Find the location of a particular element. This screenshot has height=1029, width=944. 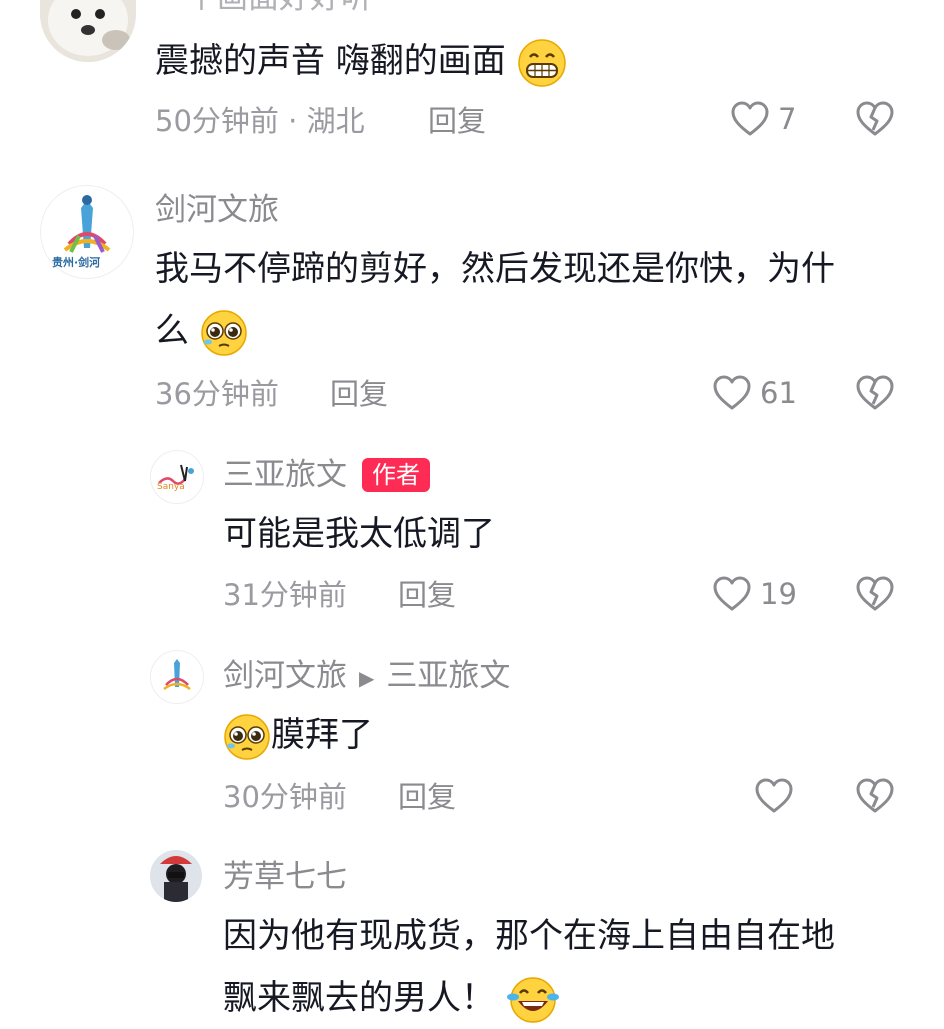

like-count: 19 is located at coordinates (778, 594).